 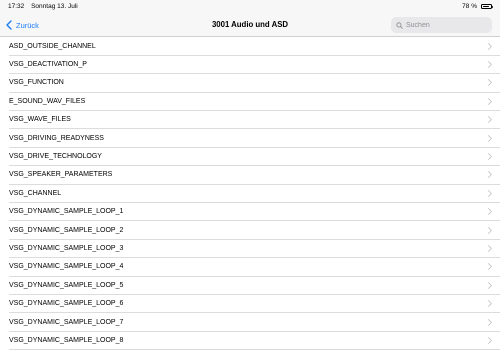 I want to click on list-item-label: VSG_CHANNEL, so click(x=35, y=193).